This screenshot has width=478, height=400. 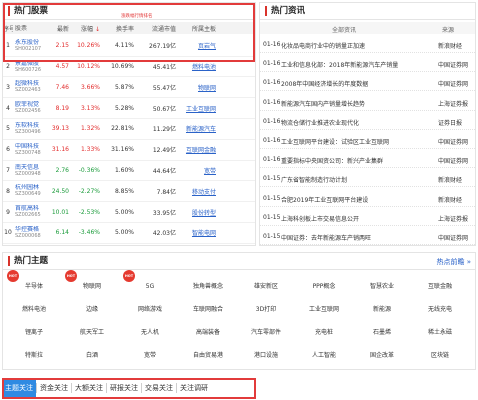 What do you see at coordinates (124, 388) in the screenshot?
I see `focus-tab: 研报关注` at bounding box center [124, 388].